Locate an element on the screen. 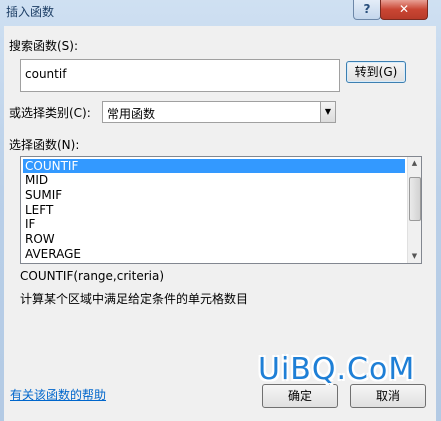  search-label: 搜索函数(S): is located at coordinates (44, 46).